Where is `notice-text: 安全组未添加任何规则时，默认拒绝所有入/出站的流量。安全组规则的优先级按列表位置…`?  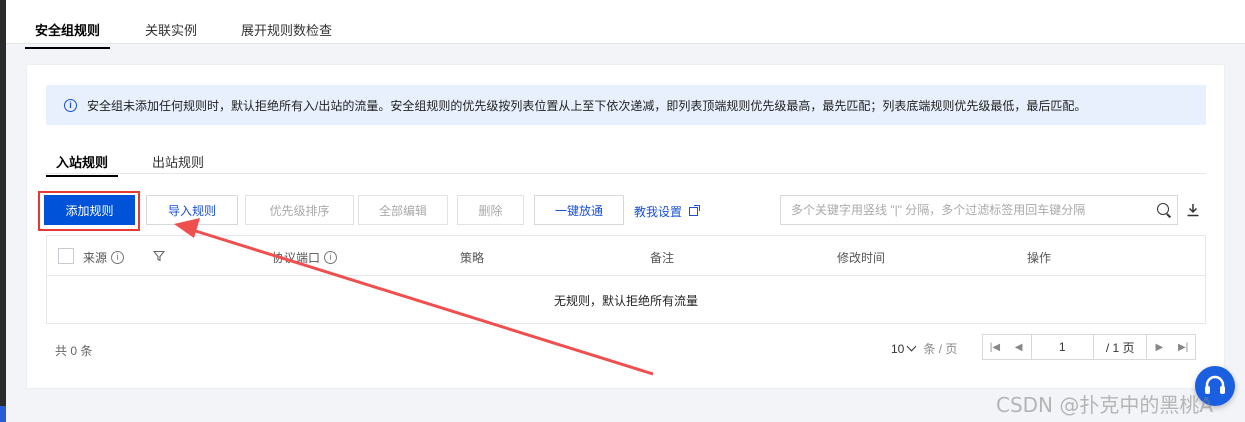 notice-text: 安全组未添加任何规则时，默认拒绝所有入/出站的流量。安全组规则的优先级按列表位置… is located at coordinates (587, 105).